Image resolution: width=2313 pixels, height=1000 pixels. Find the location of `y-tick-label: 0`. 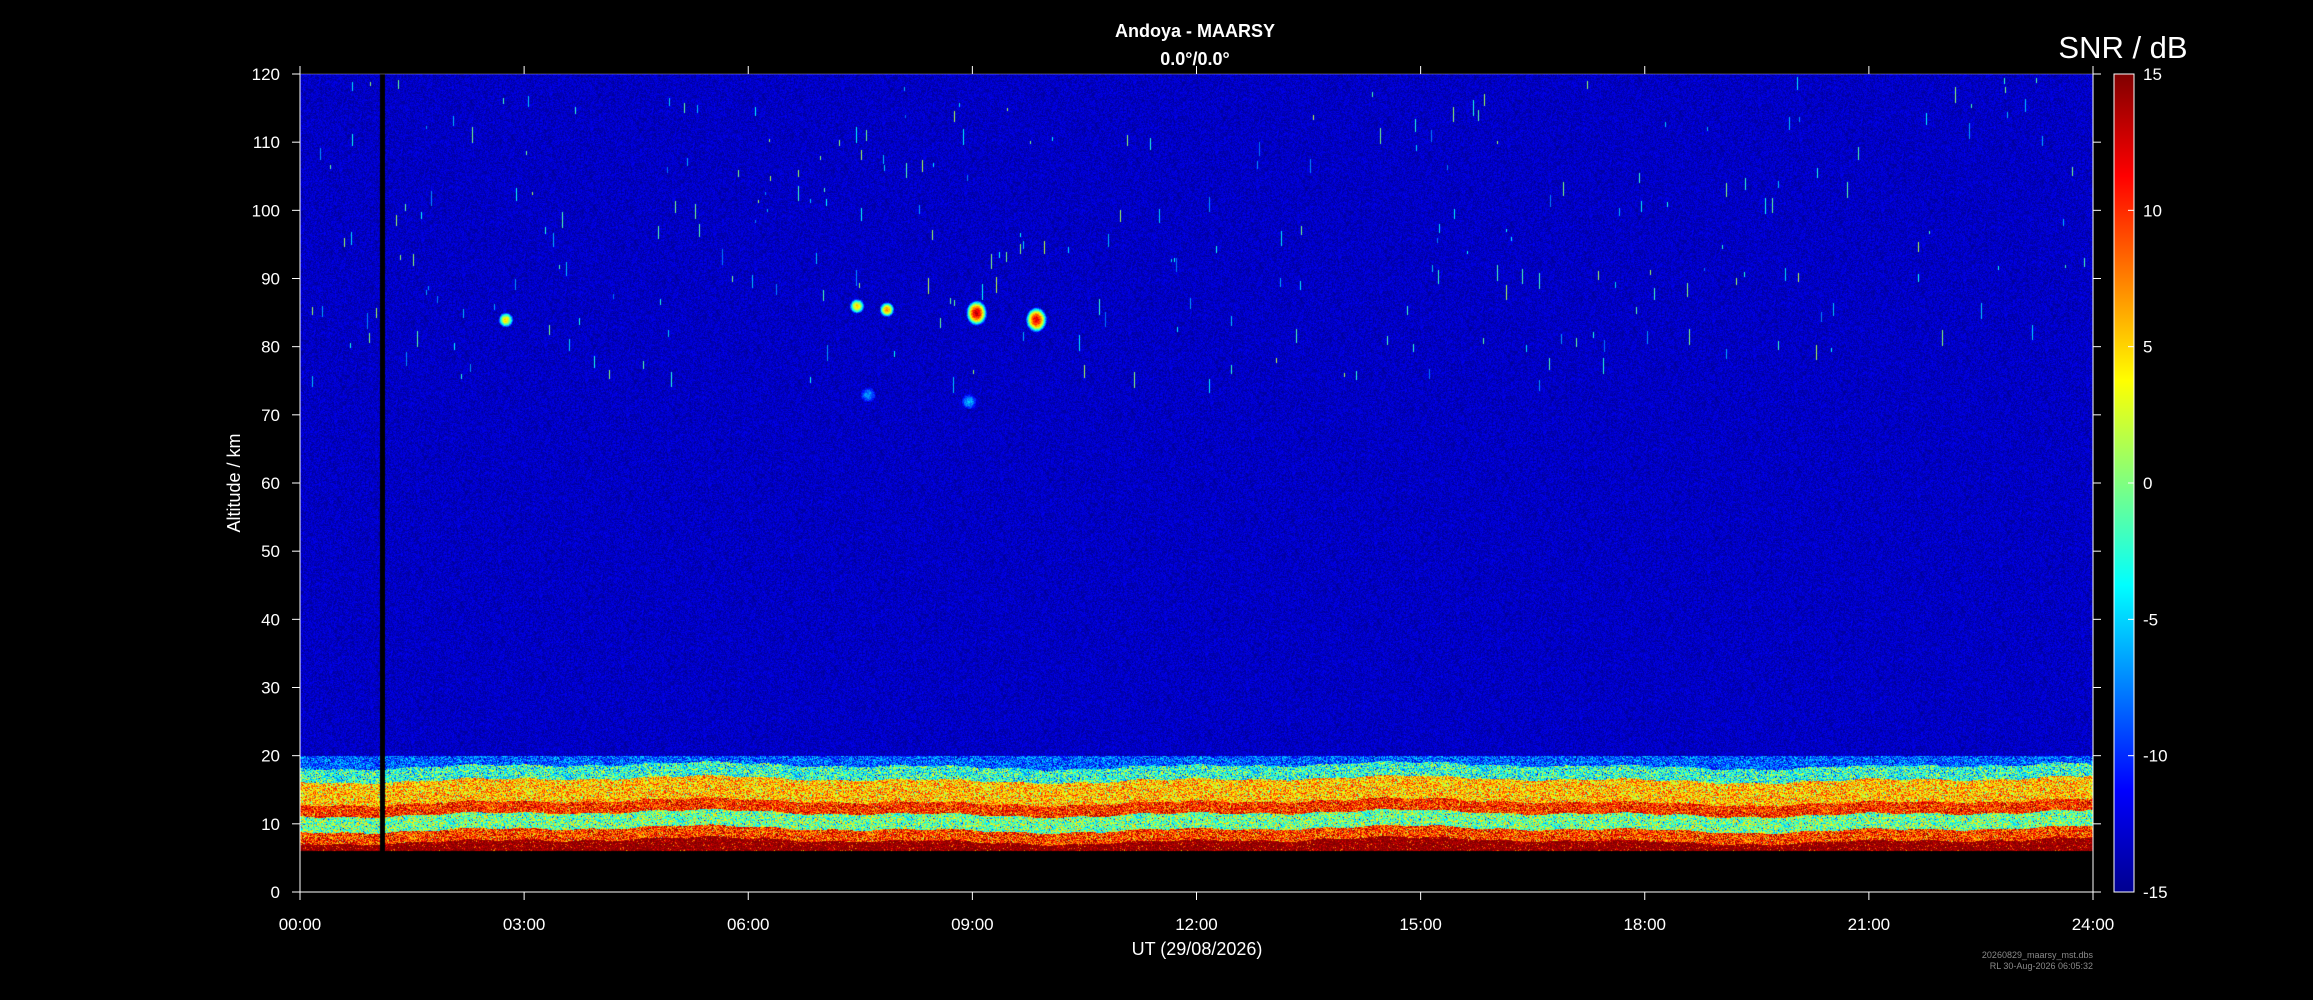

y-tick-label: 0 is located at coordinates (275, 892).